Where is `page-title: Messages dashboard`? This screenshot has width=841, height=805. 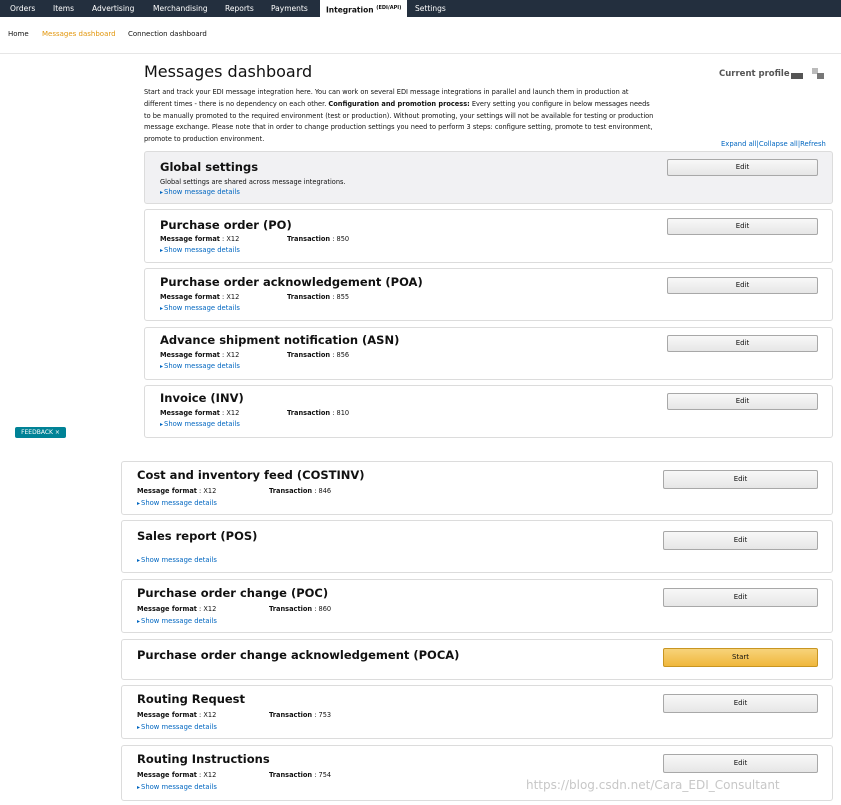 page-title: Messages dashboard is located at coordinates (228, 71).